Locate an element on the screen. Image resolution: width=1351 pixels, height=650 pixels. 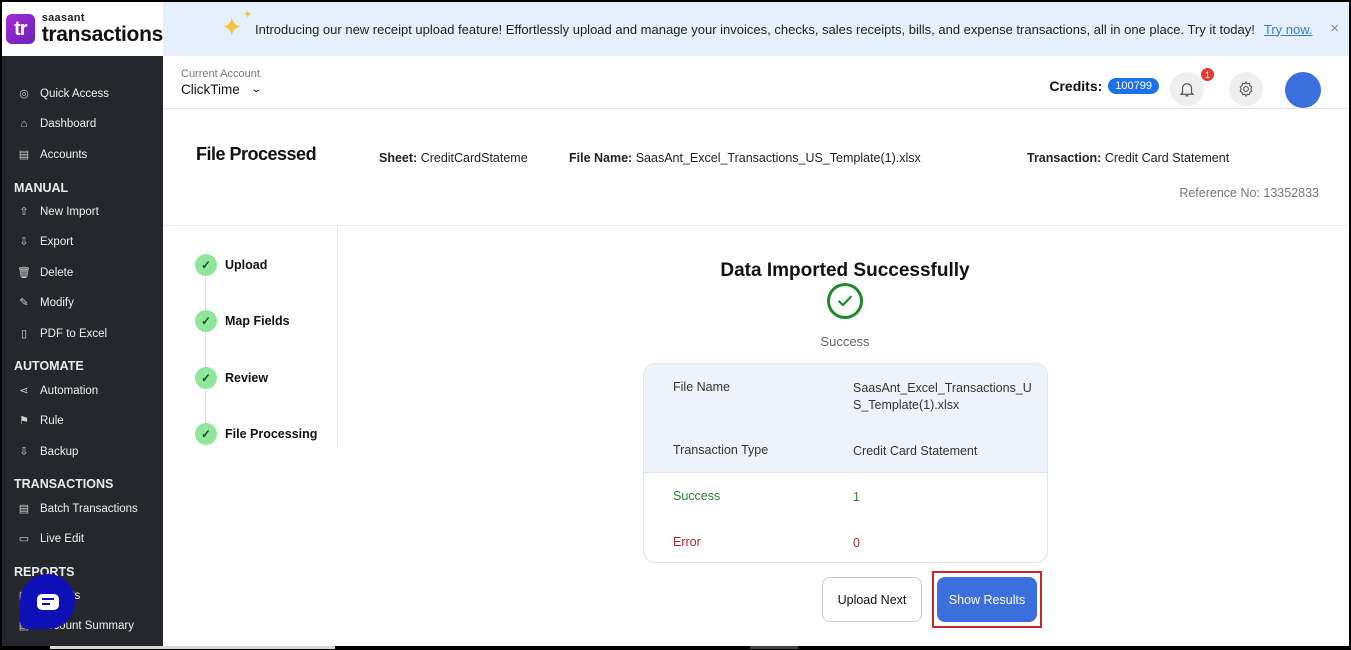
cloud-download-icon: ⇩ is located at coordinates (24, 242).